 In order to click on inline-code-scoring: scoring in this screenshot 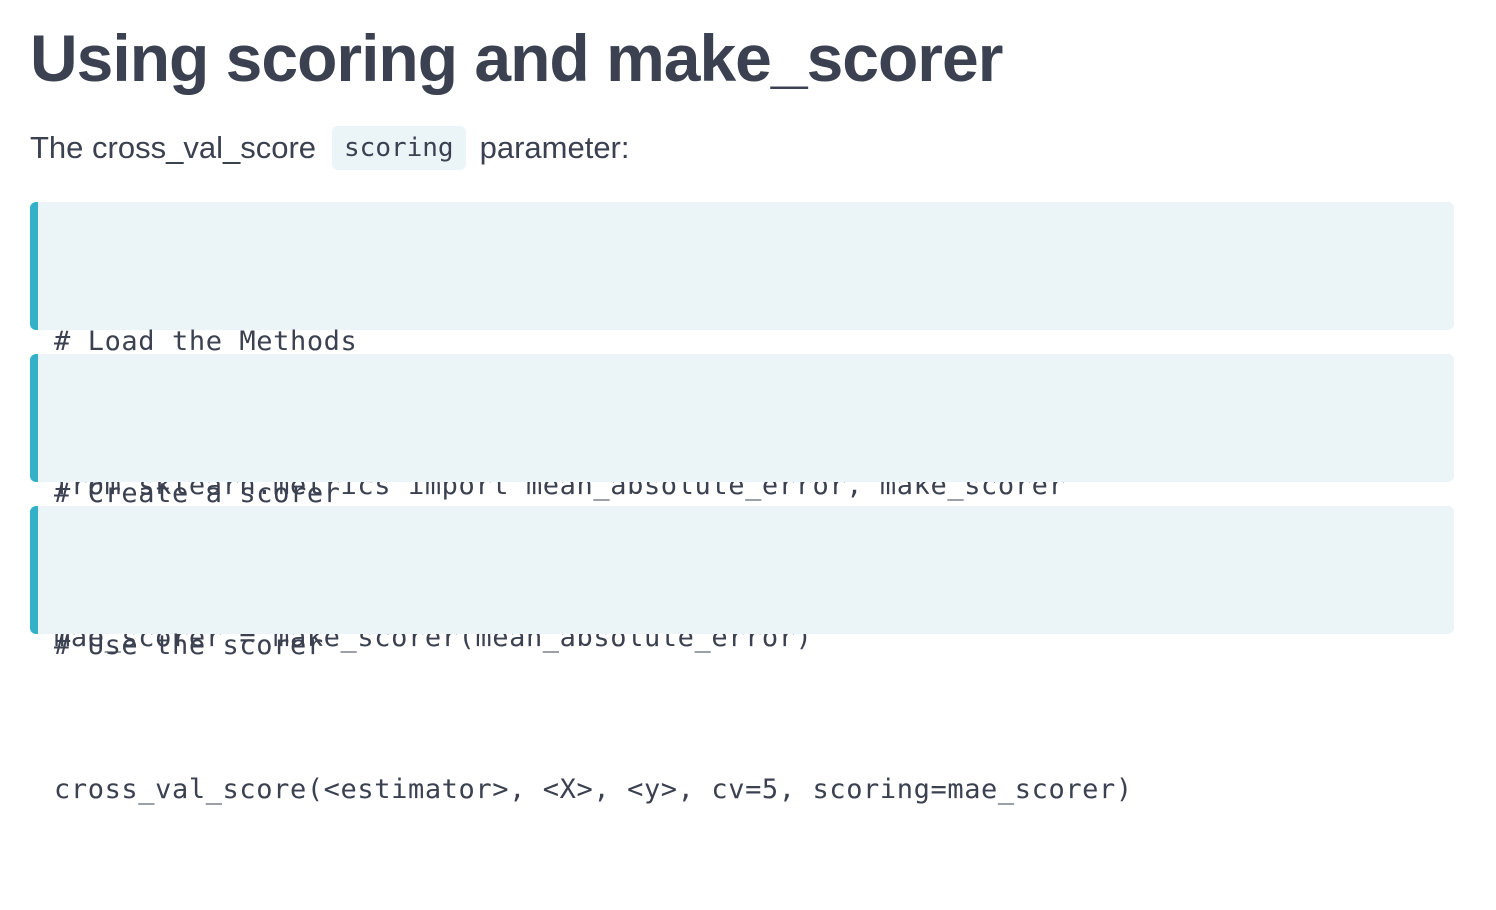, I will do `click(399, 148)`.